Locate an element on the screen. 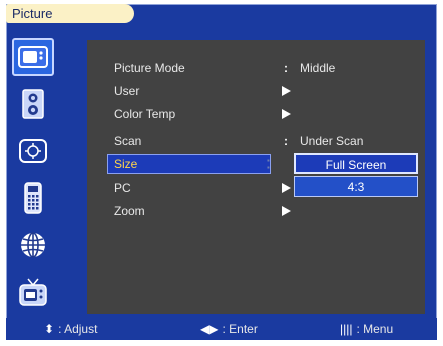 The image size is (443, 346). footer-adjust-hint: ⬍ : Adjust is located at coordinates (70, 329).